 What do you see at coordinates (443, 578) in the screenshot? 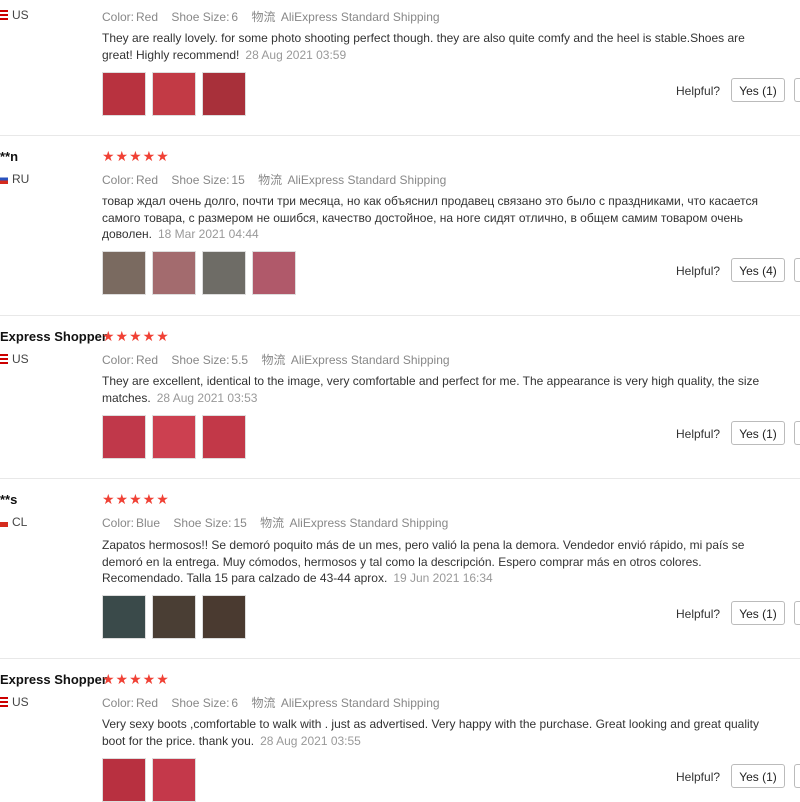
I see `review-date: 19 Jun 2021 16:34` at bounding box center [443, 578].